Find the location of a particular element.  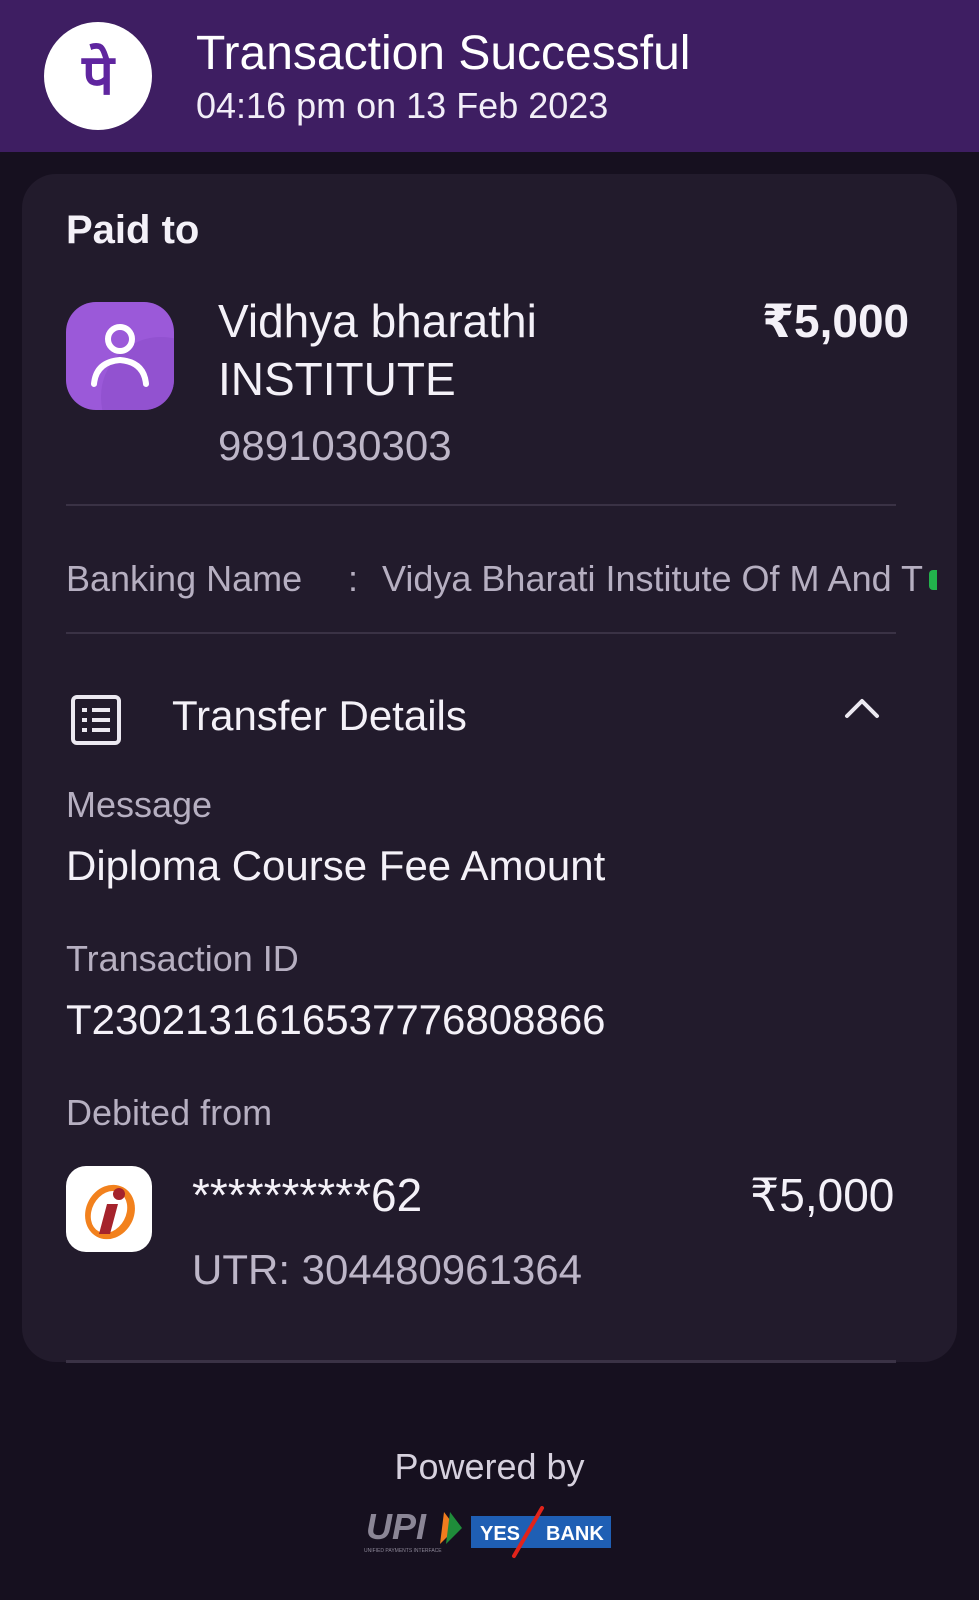

debited-from-label: Debited from is located at coordinates (169, 1112).